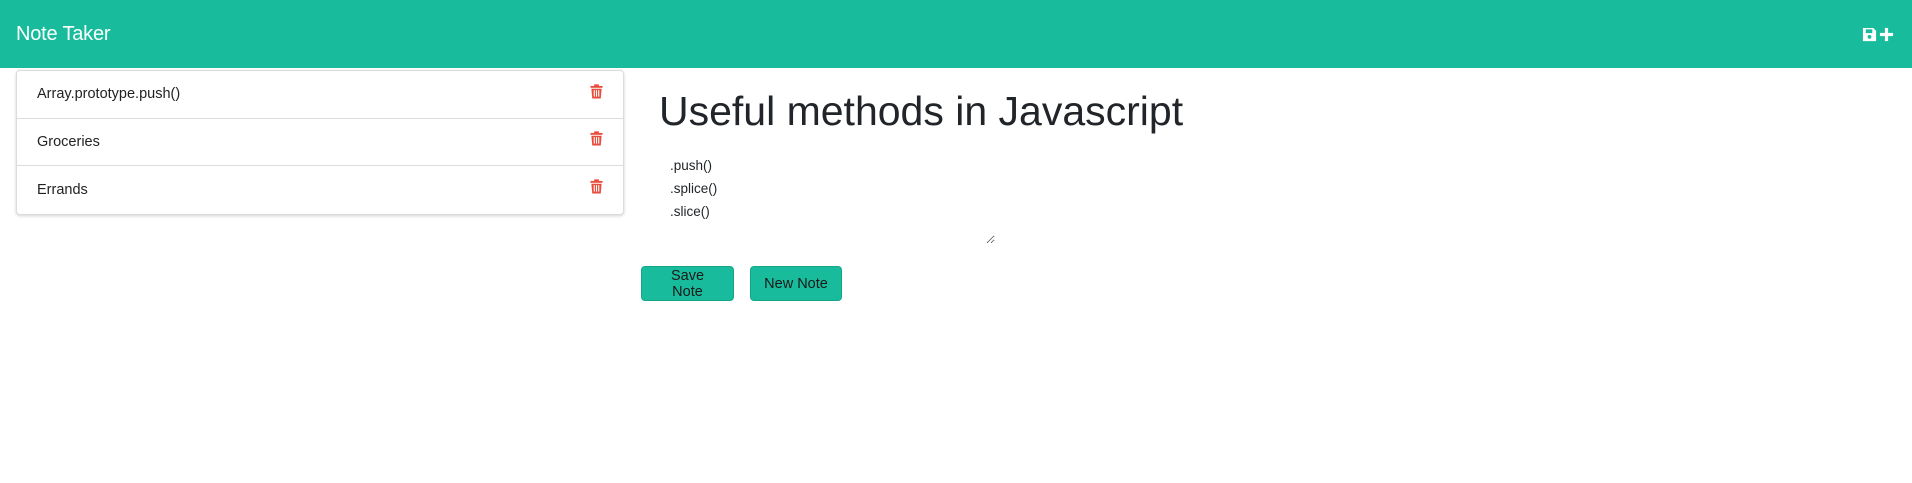 The image size is (1912, 483). What do you see at coordinates (1004, 111) in the screenshot?
I see `note-title-input` at bounding box center [1004, 111].